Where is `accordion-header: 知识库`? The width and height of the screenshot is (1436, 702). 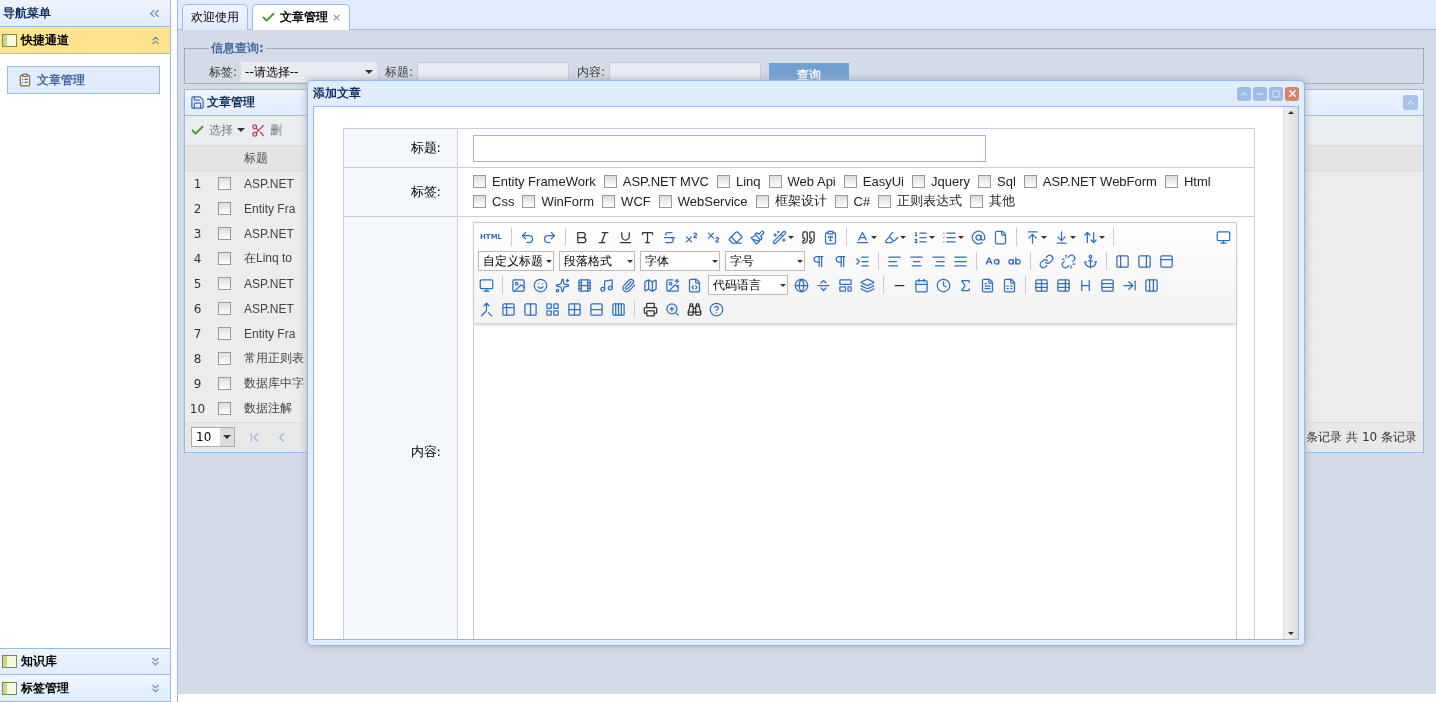 accordion-header: 知识库 is located at coordinates (85, 661).